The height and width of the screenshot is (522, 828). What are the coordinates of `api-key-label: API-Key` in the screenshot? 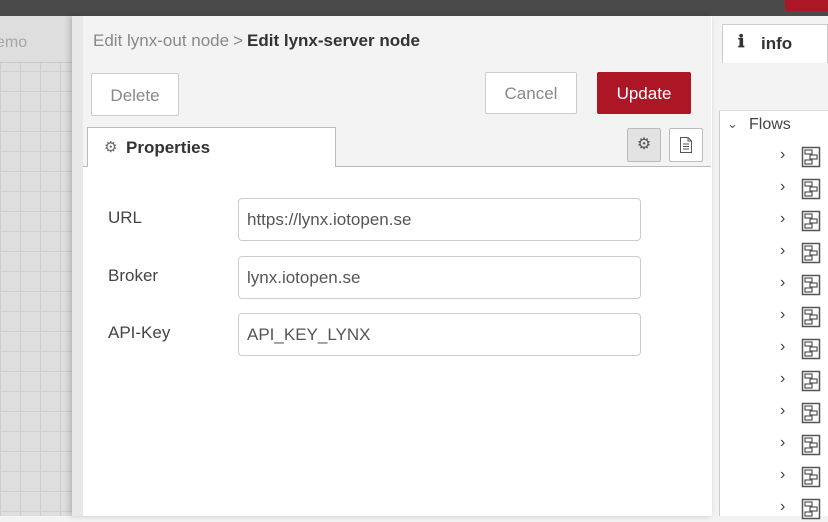 It's located at (139, 332).